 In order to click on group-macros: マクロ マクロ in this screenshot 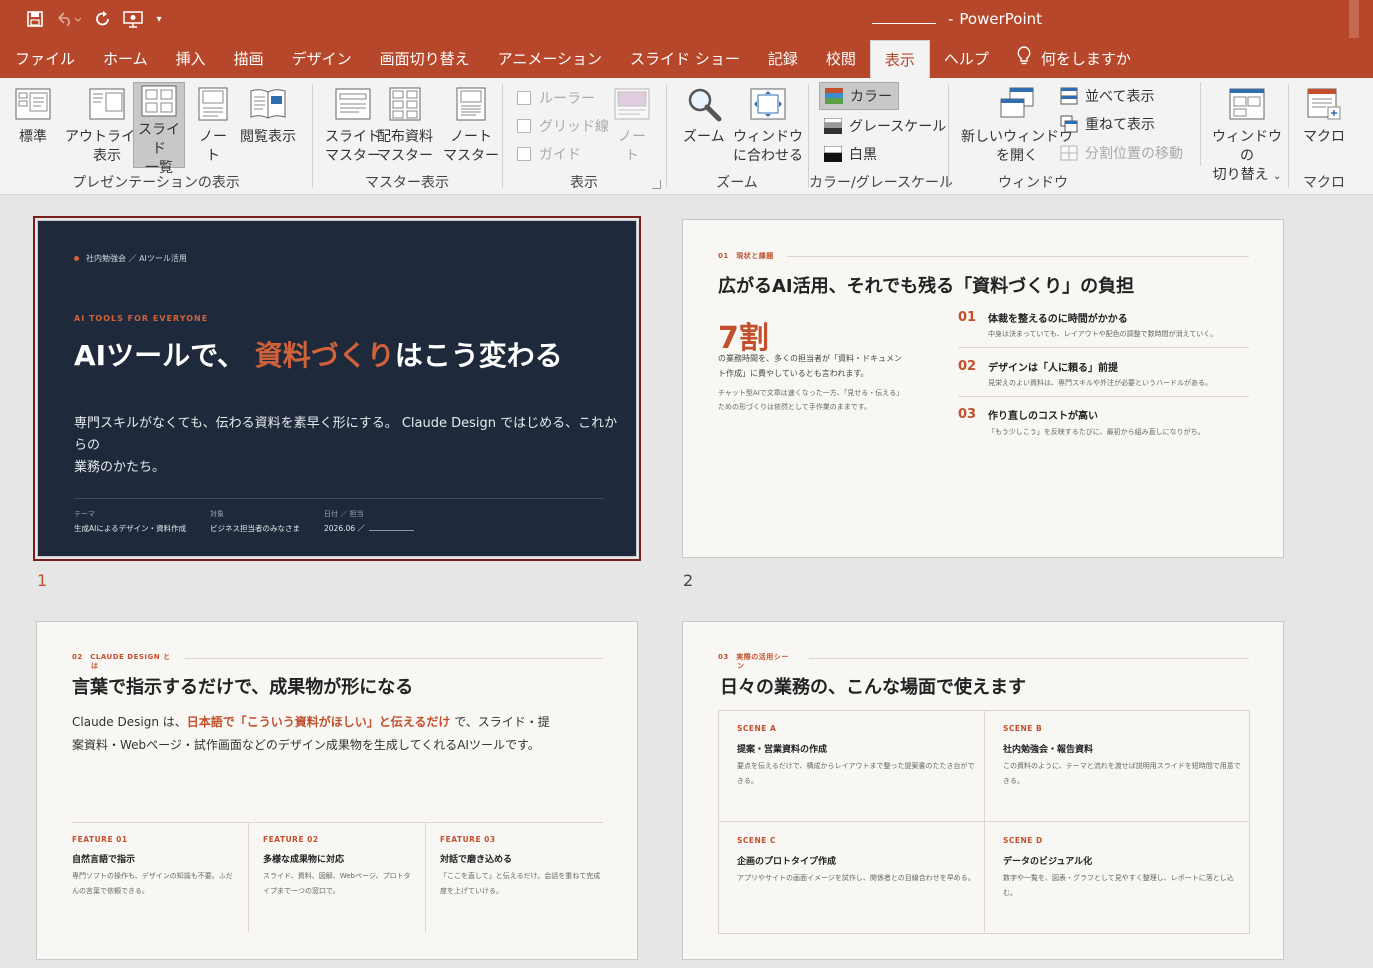, I will do `click(1324, 136)`.